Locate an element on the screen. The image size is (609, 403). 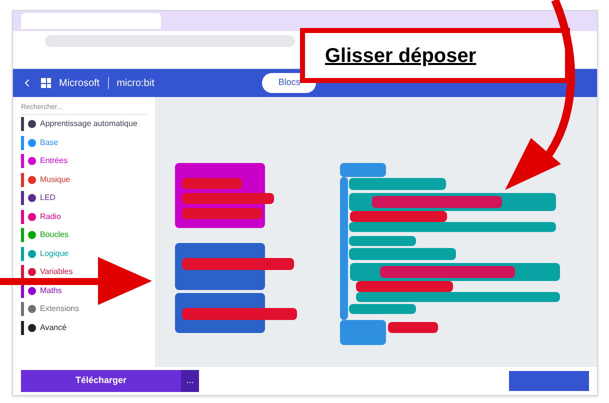
category-item: Boucles is located at coordinates (46, 235).